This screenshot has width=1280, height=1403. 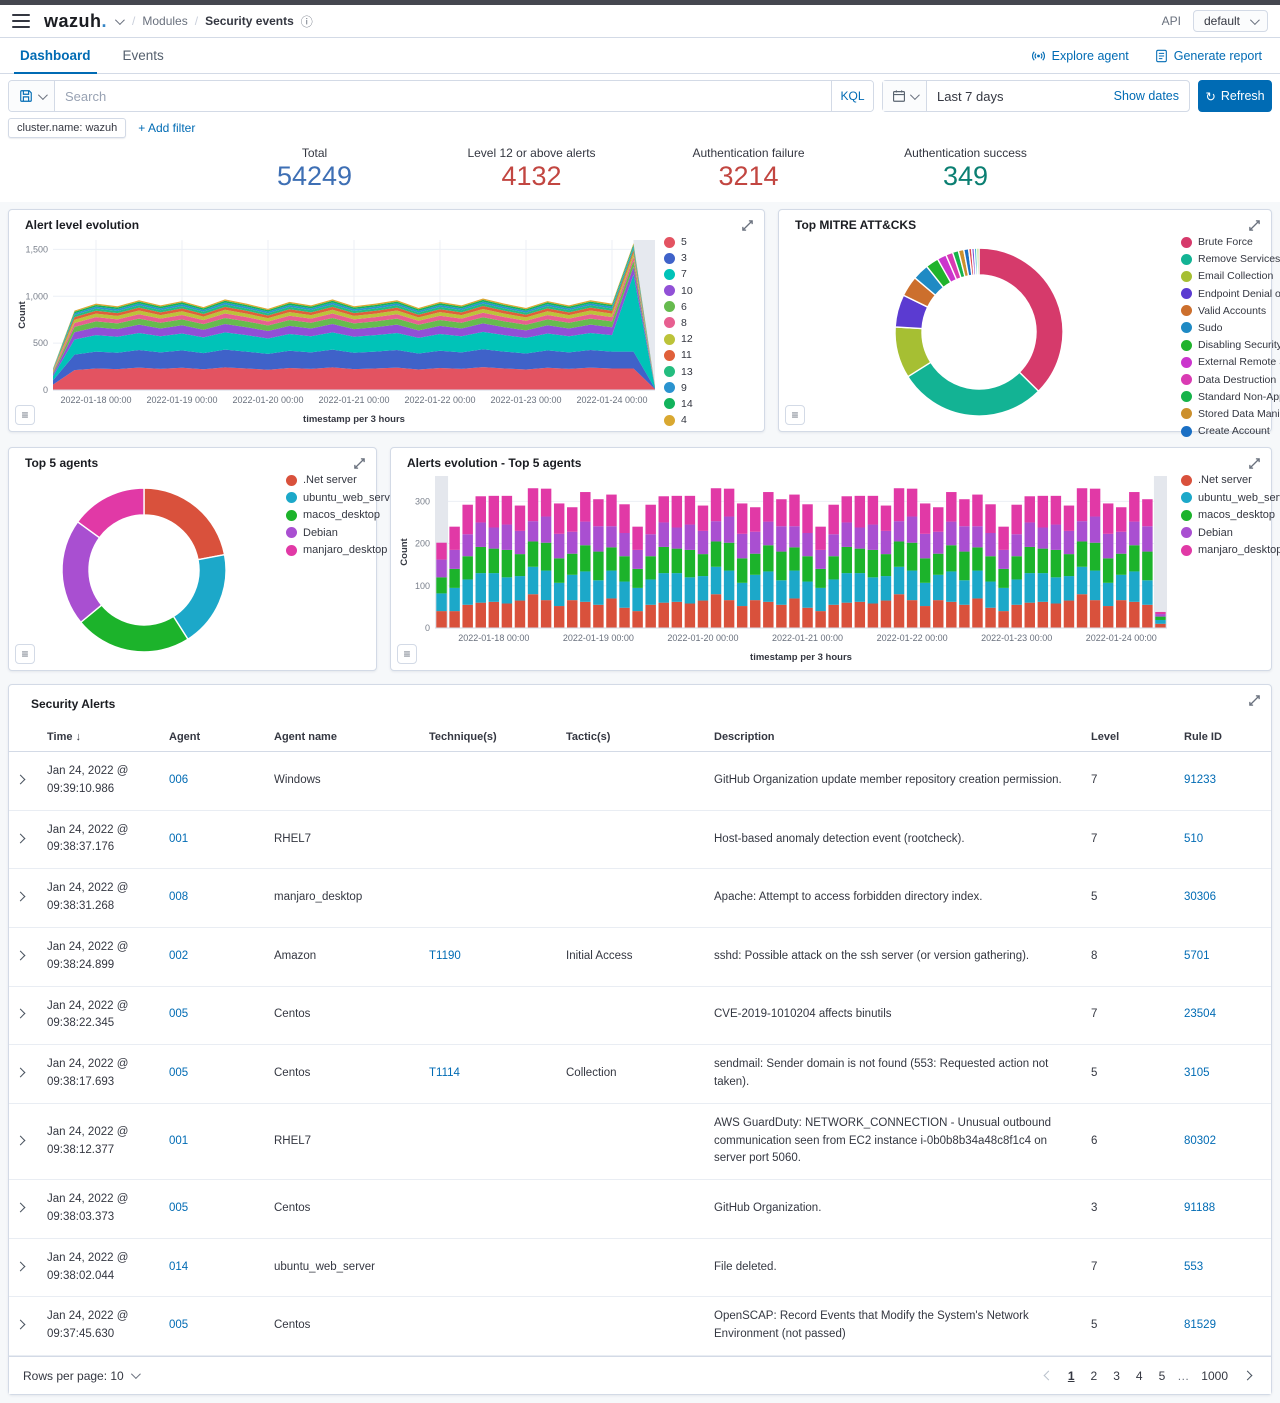 I want to click on kql-button: KQL, so click(x=852, y=96).